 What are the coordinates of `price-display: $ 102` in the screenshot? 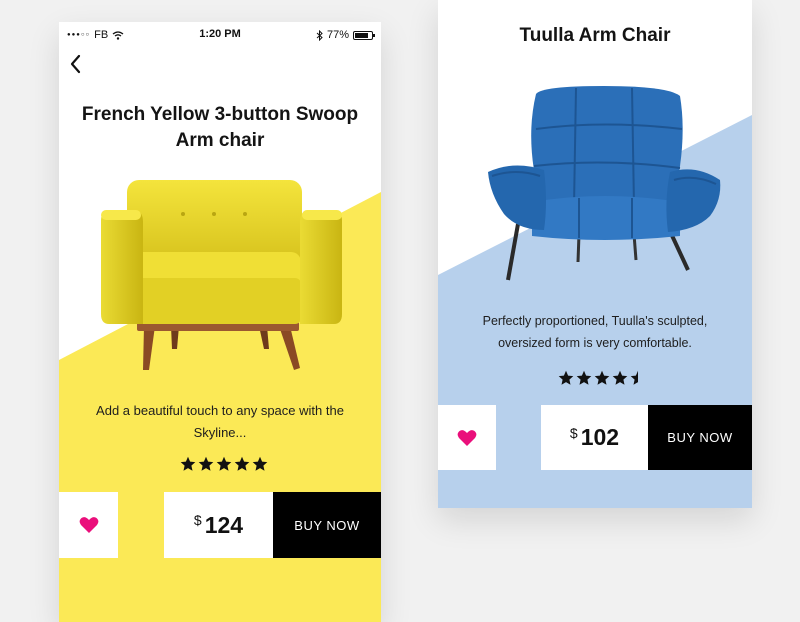 It's located at (594, 437).